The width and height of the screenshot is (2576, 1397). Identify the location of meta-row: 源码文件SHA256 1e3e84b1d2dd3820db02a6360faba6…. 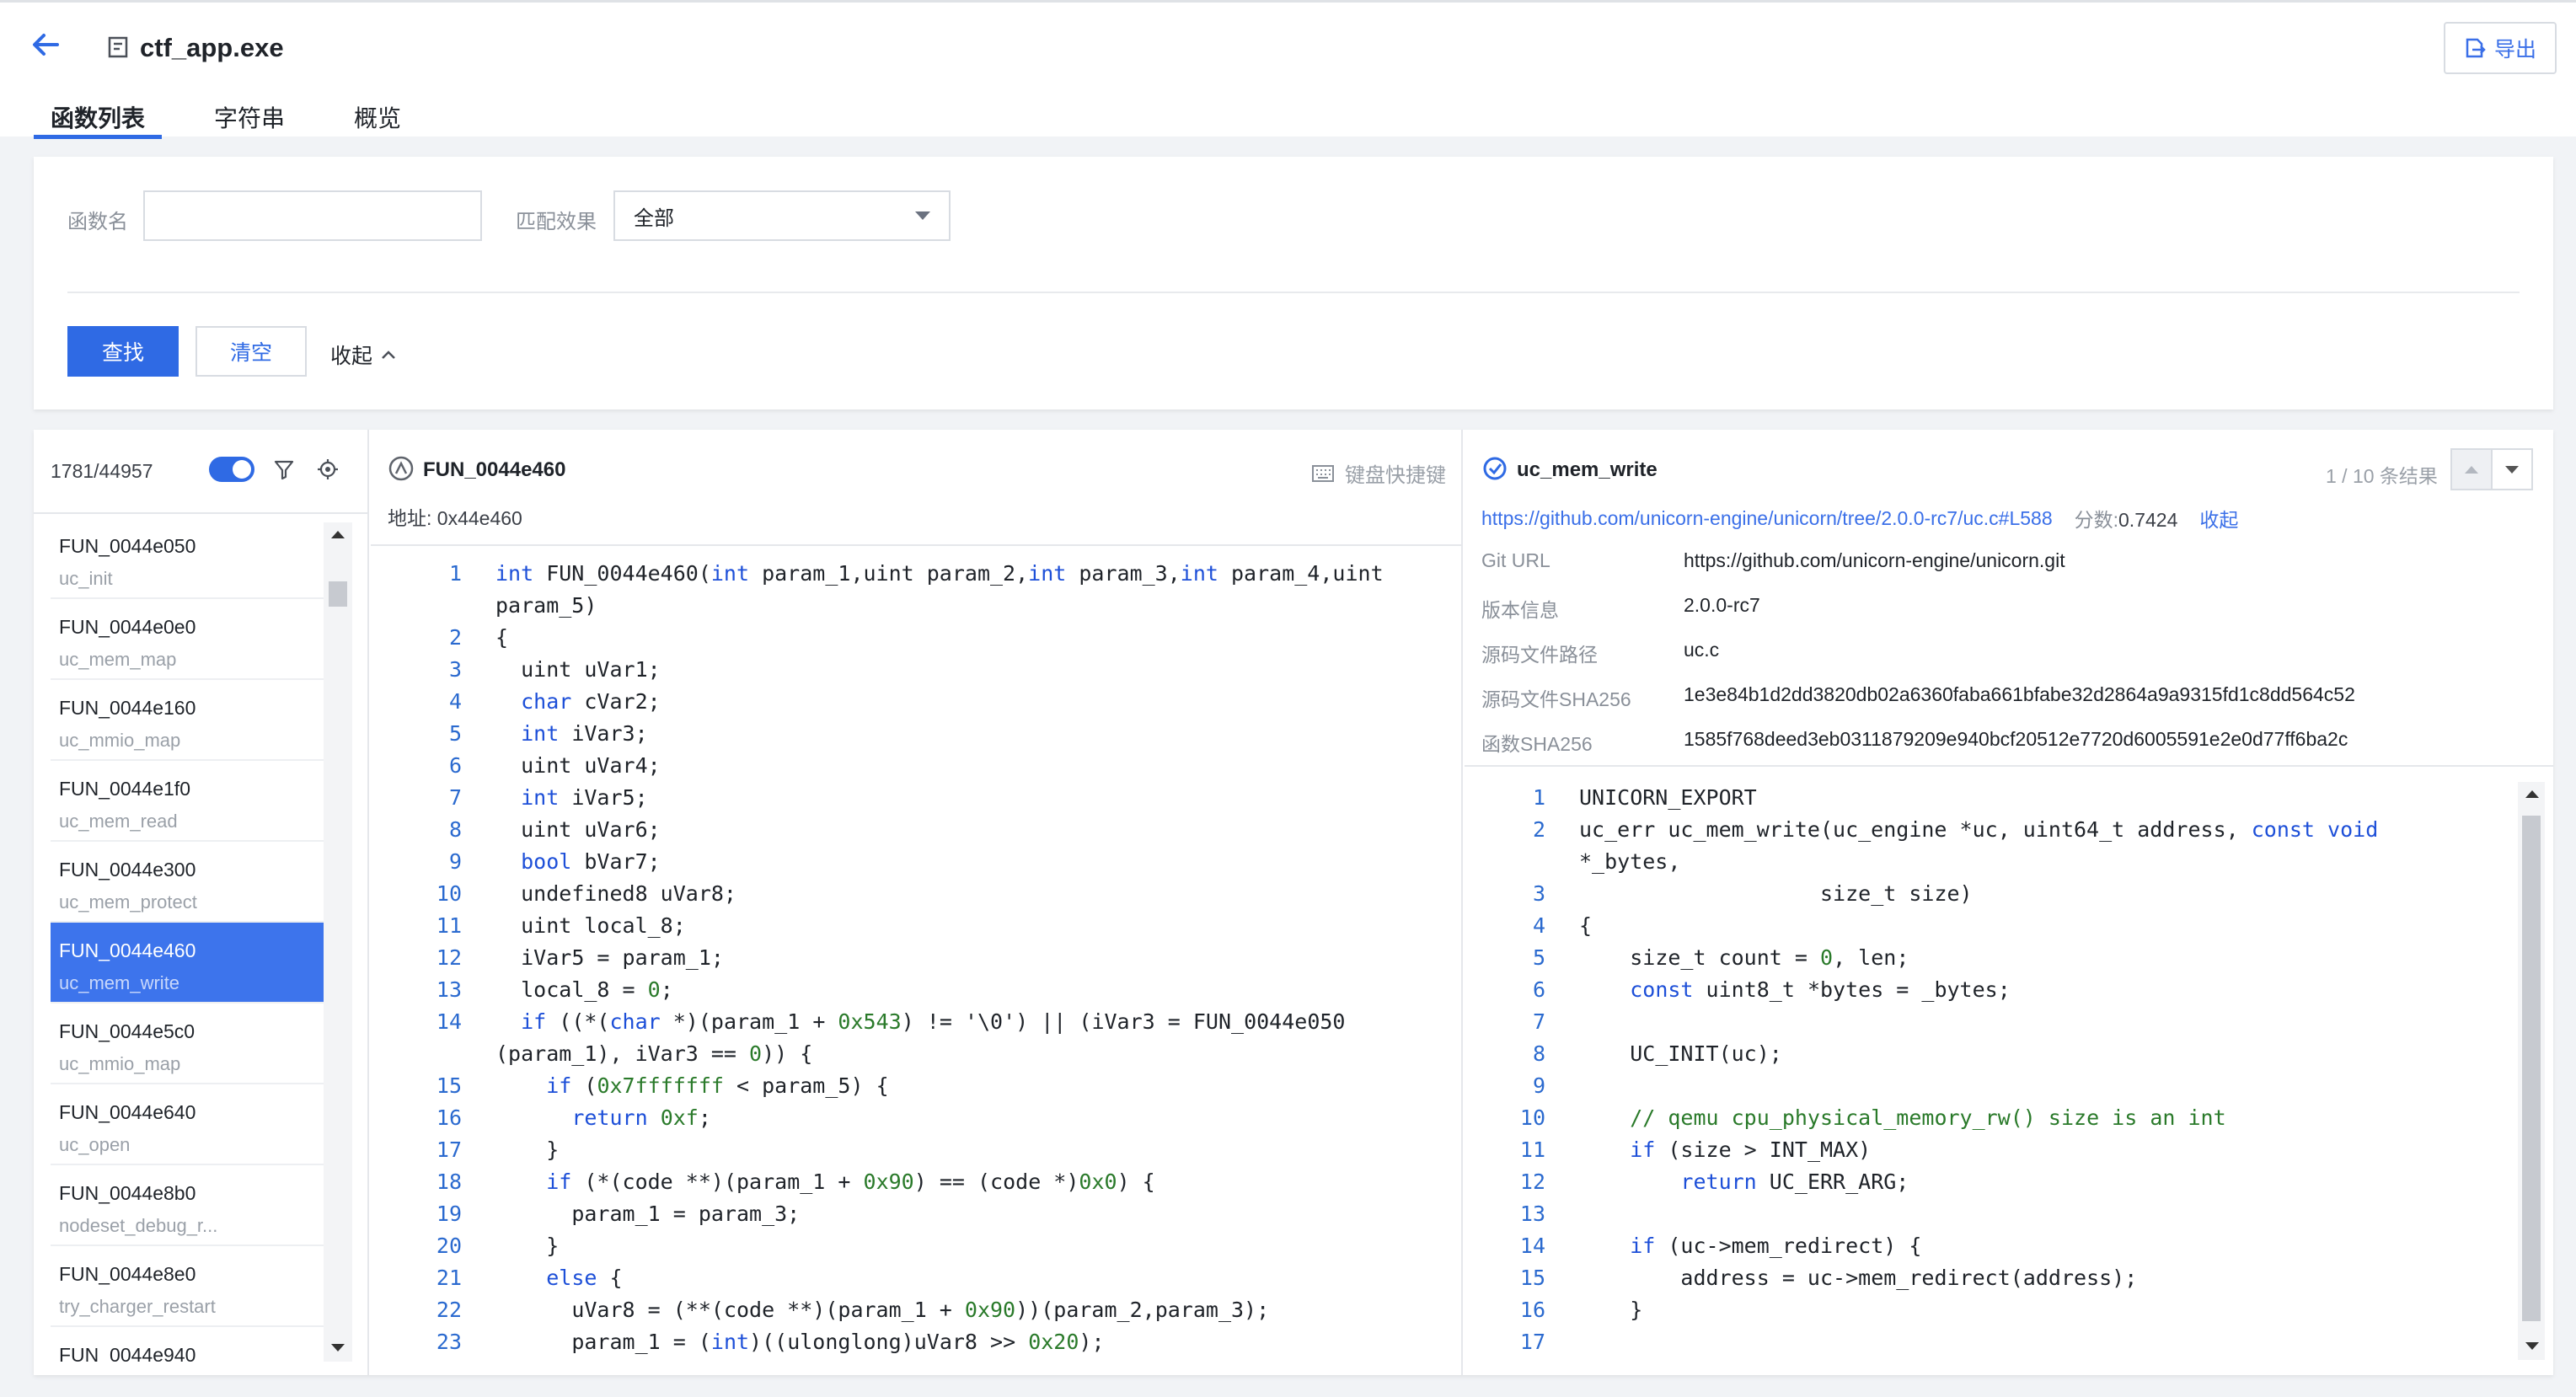
(1918, 697).